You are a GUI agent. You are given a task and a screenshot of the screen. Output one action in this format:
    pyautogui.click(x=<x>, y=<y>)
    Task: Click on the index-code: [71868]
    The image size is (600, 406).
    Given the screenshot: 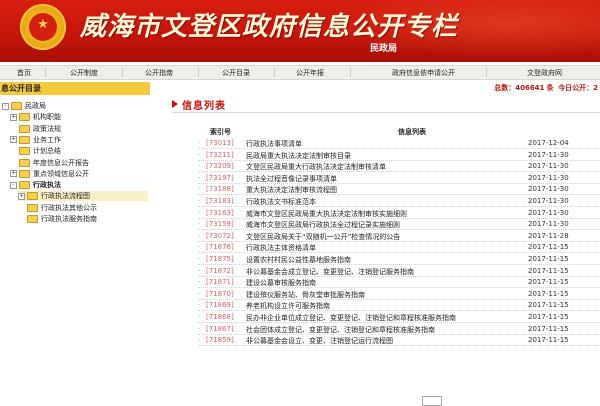 What is the action you would take?
    pyautogui.click(x=220, y=317)
    